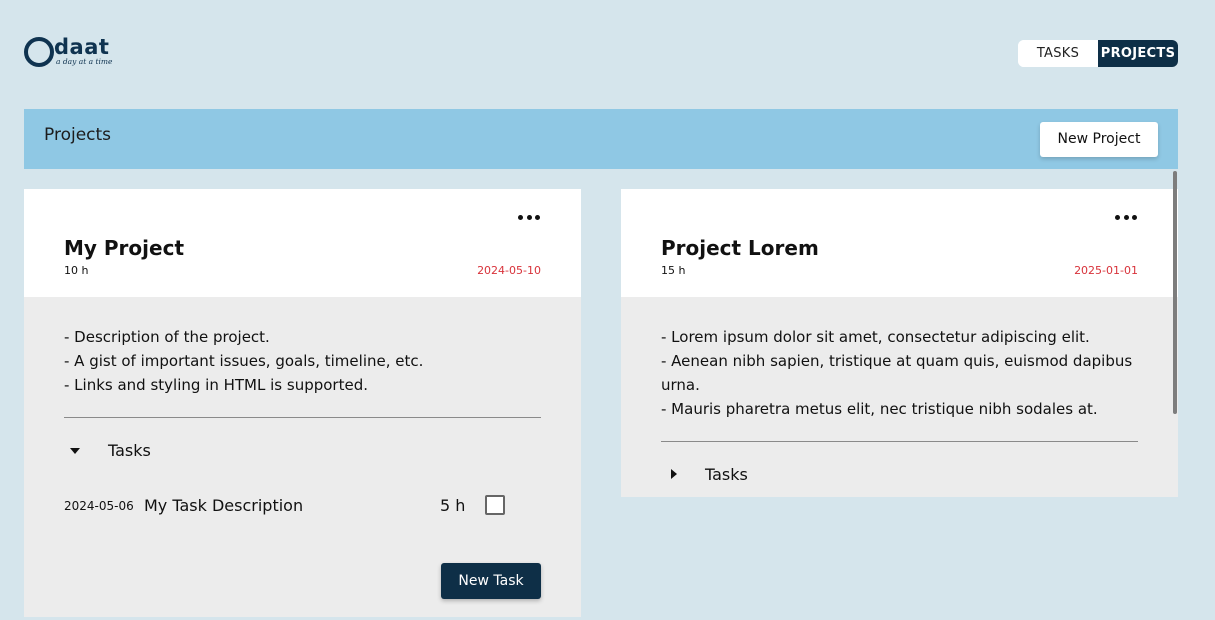 This screenshot has width=1215, height=620. Describe the element at coordinates (1106, 270) in the screenshot. I see `project-due-date: 2025-01-01` at that location.